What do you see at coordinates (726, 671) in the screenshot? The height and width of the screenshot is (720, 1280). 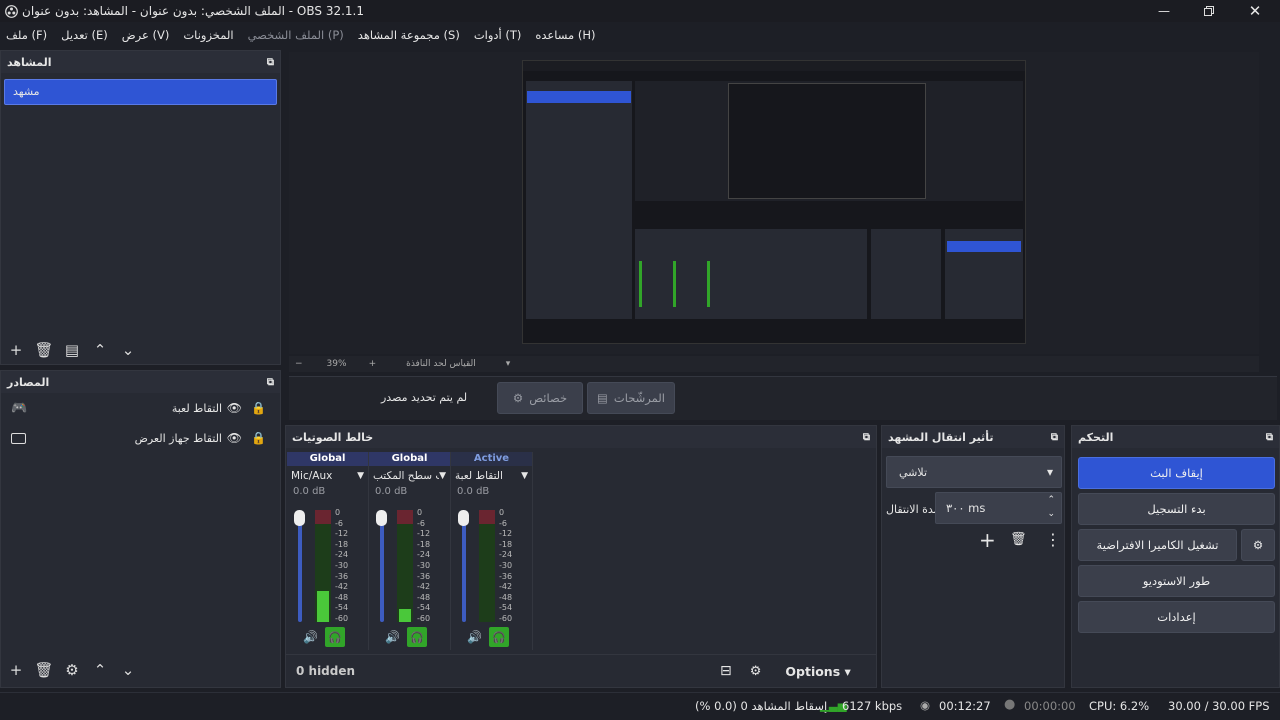 I see `layout-icon: ⊟` at bounding box center [726, 671].